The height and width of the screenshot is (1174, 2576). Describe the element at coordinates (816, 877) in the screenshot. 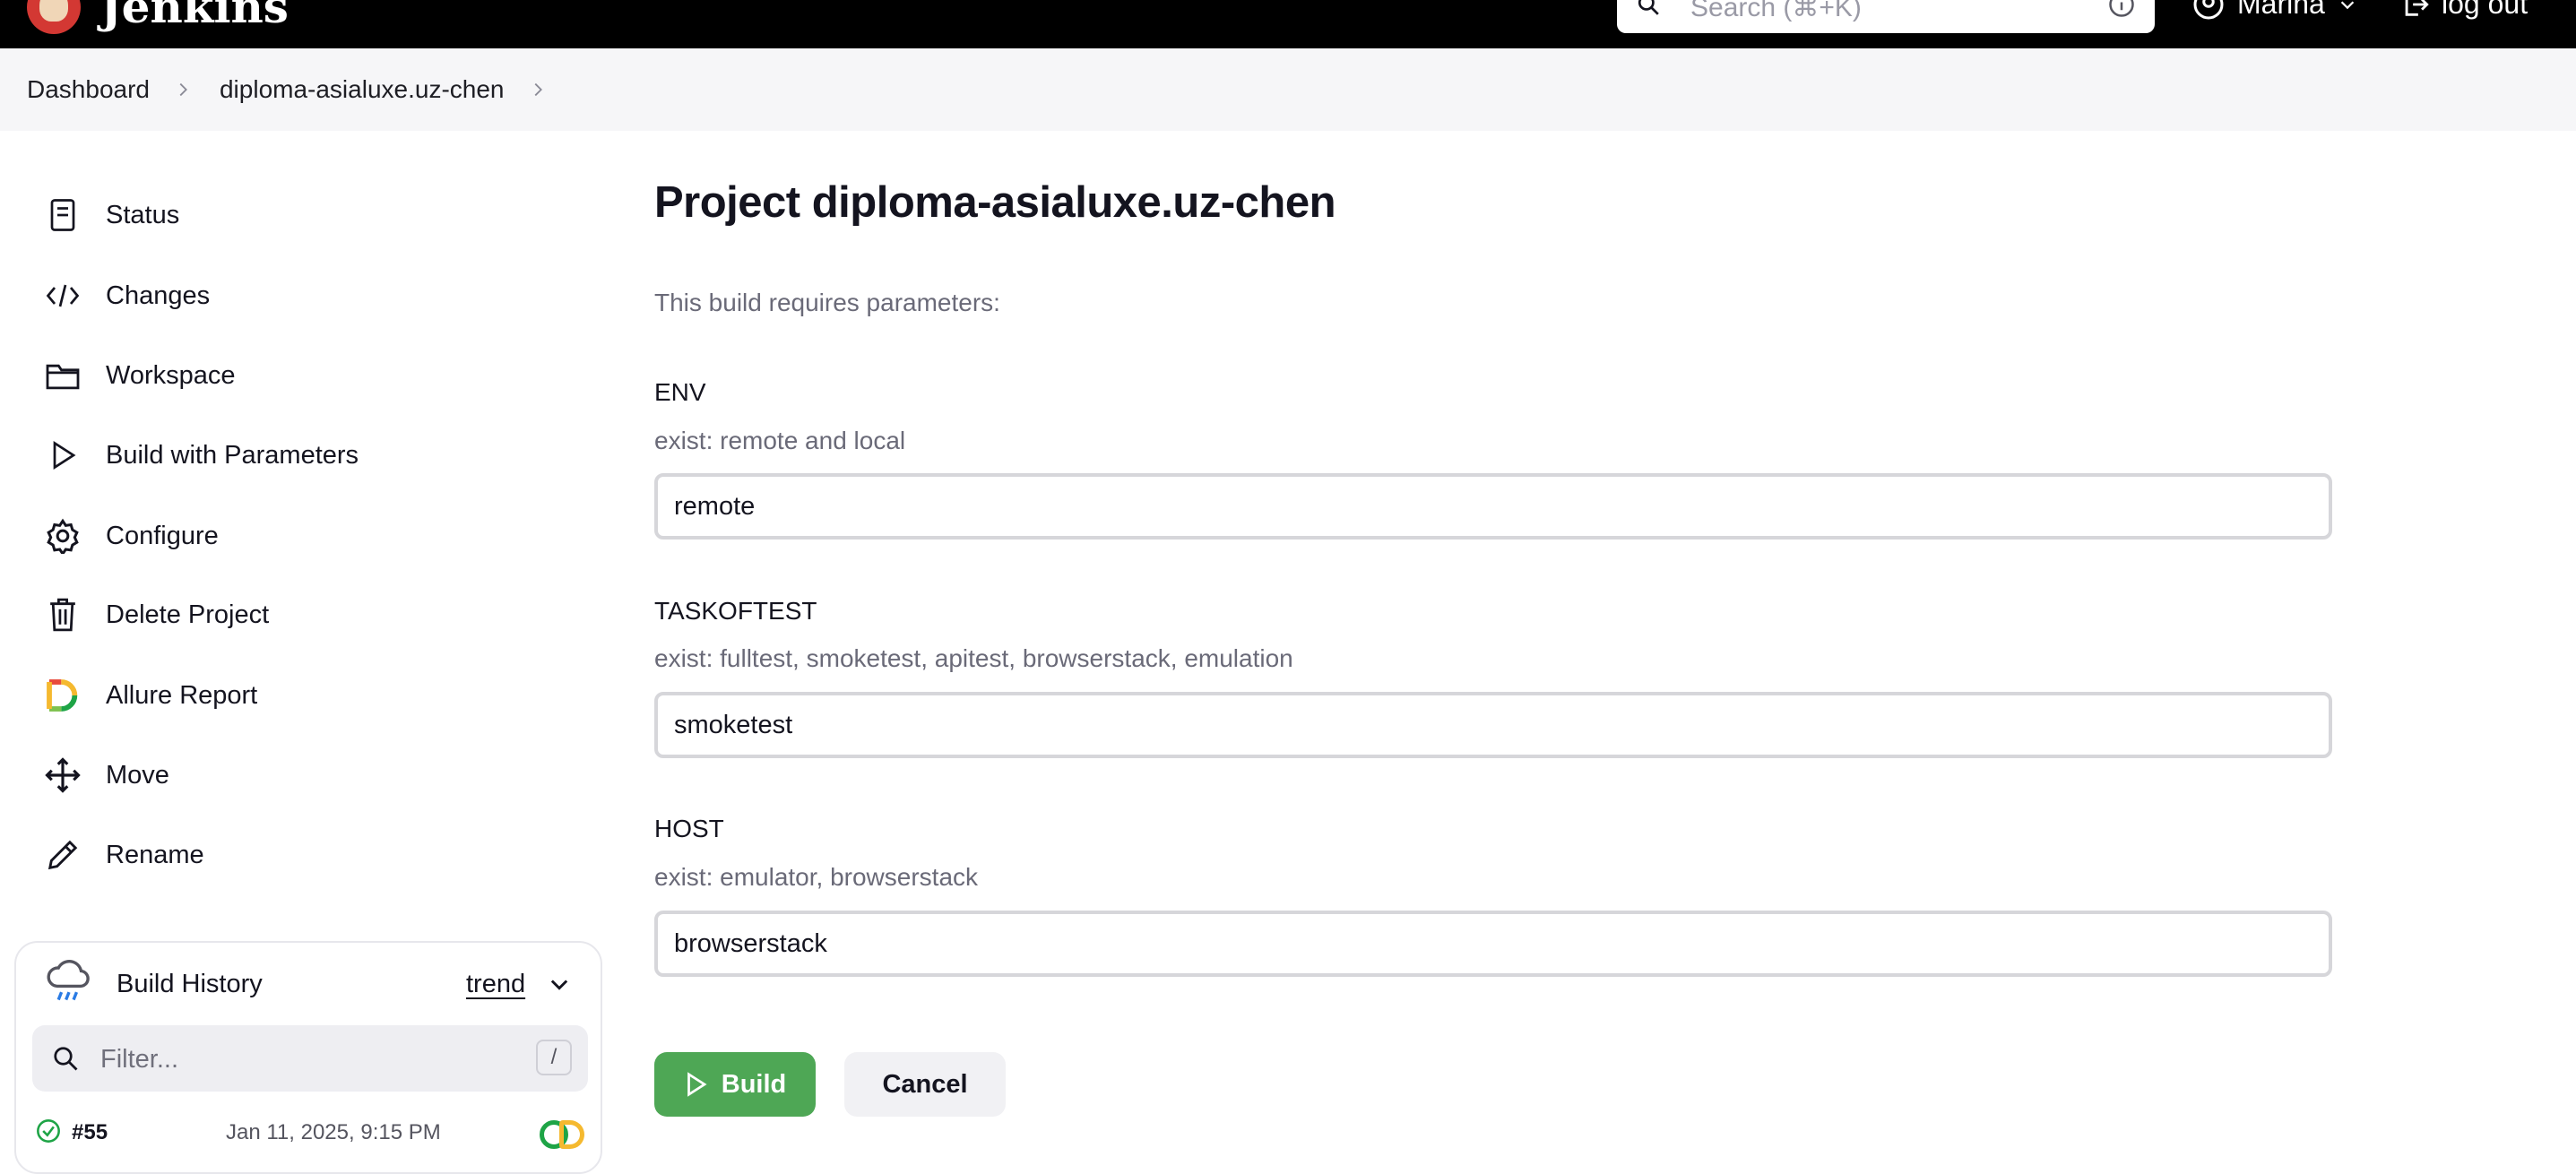

I see `param-host-description: exist: emulator, browserstack` at that location.